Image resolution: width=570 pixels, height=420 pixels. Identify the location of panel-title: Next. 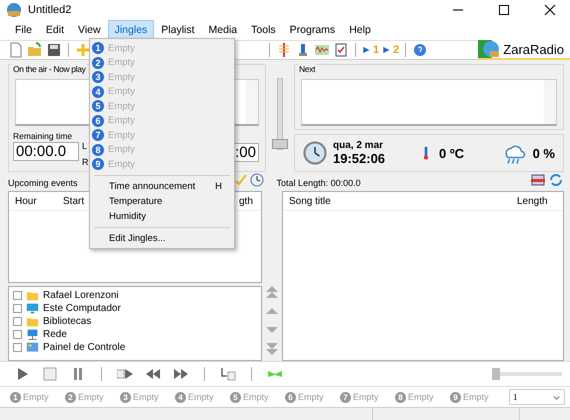
(307, 69).